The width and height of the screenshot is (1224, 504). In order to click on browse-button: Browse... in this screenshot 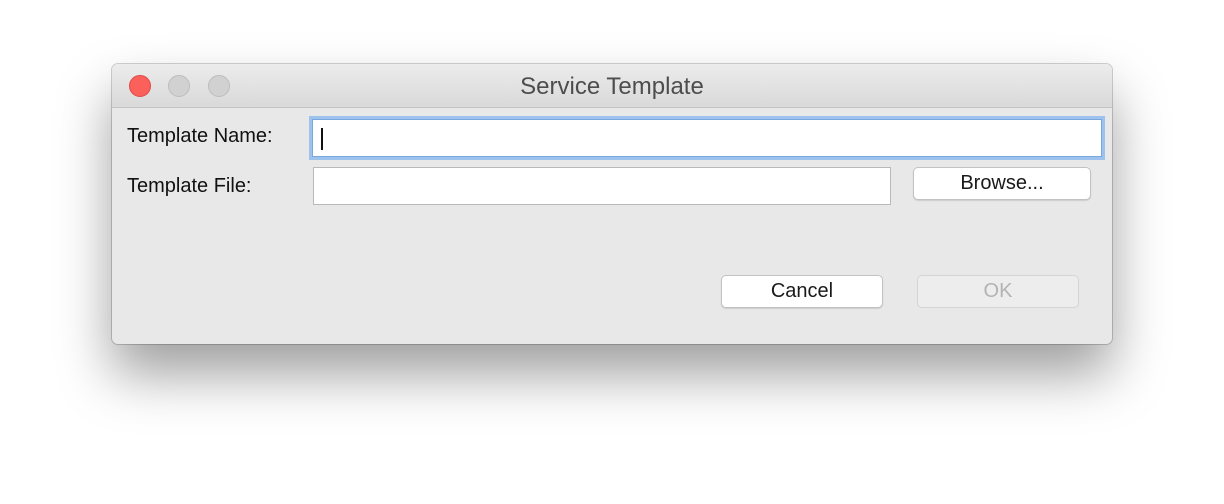, I will do `click(1002, 183)`.